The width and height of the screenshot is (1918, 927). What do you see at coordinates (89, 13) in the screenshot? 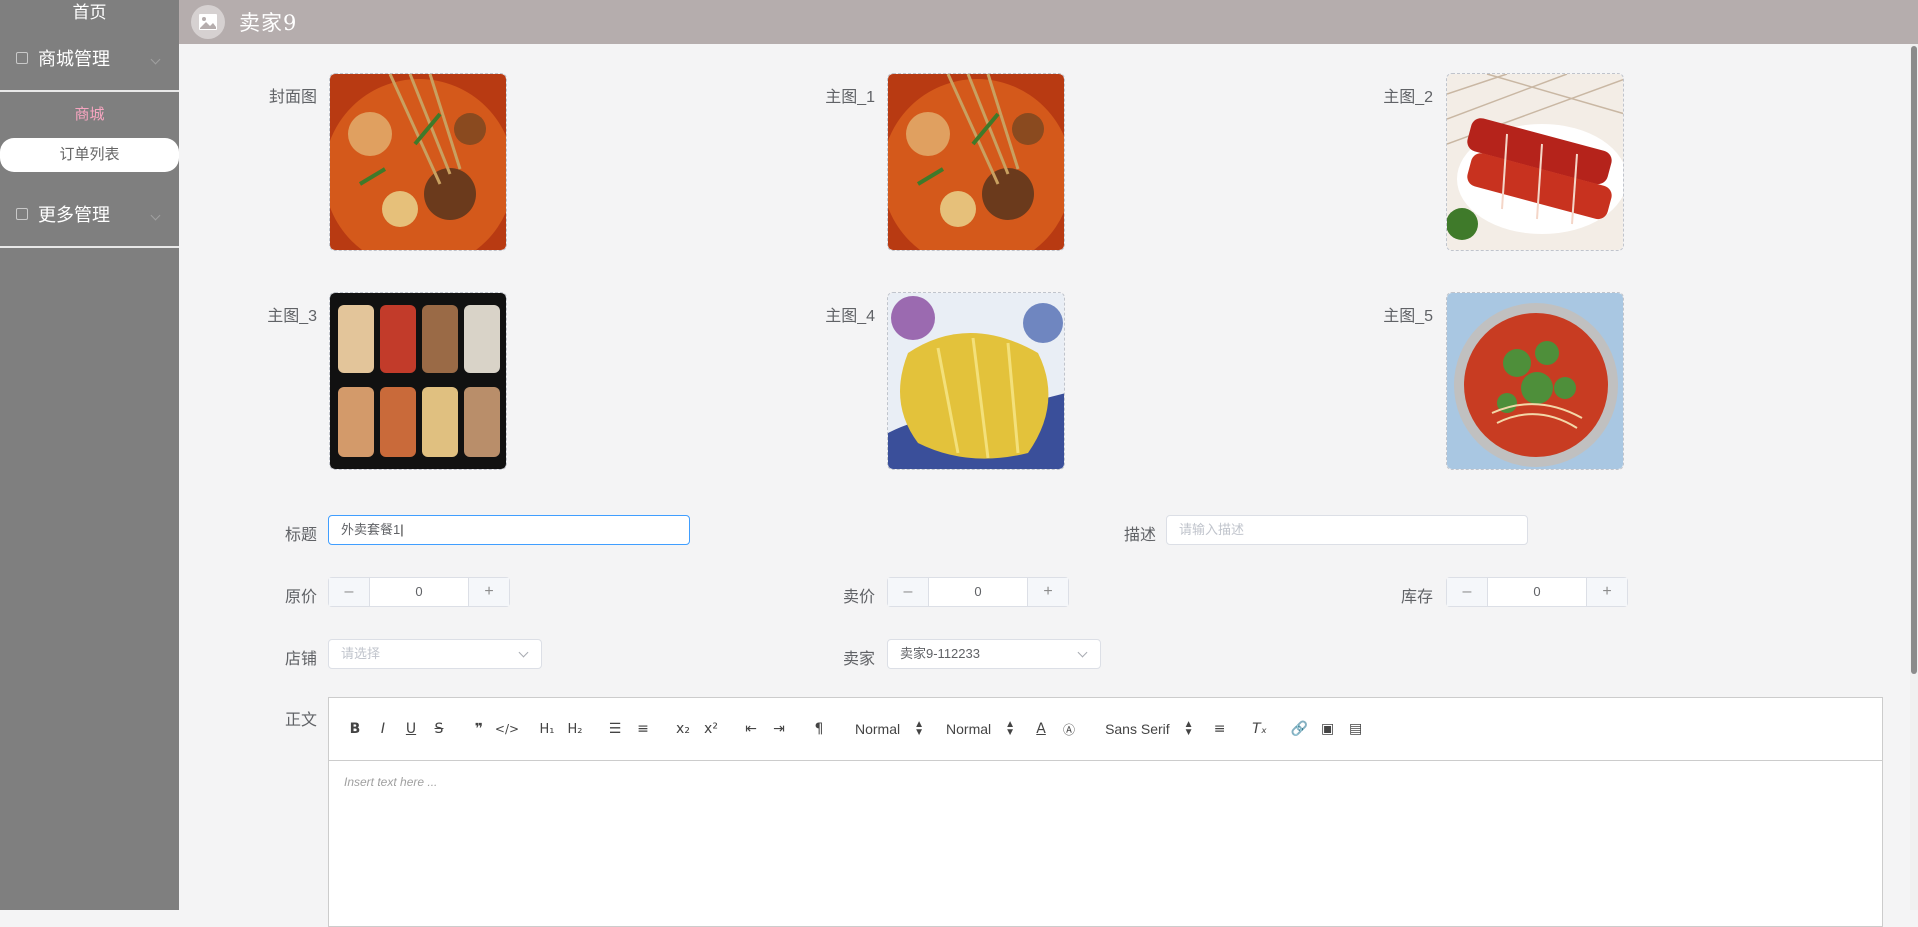
I see `sidebar-item-home: 首页` at bounding box center [89, 13].